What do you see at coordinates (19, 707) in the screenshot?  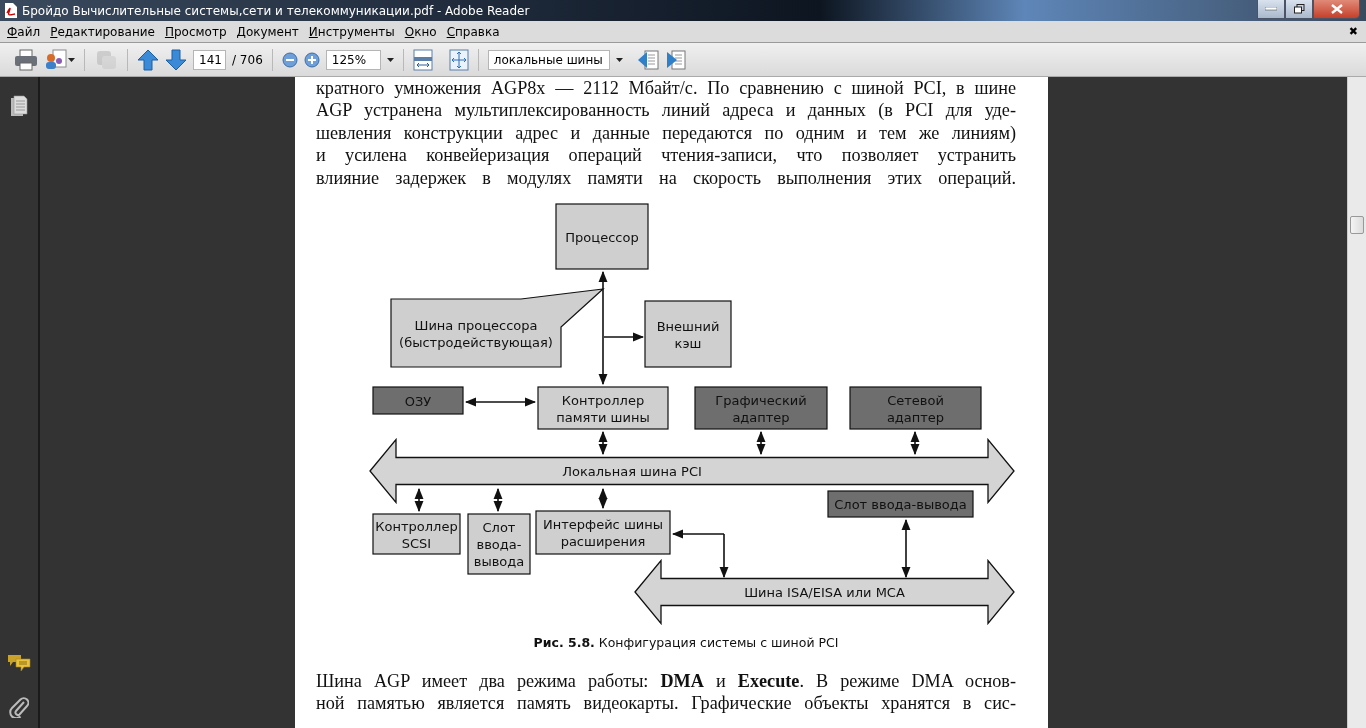 I see `paperclip-icon` at bounding box center [19, 707].